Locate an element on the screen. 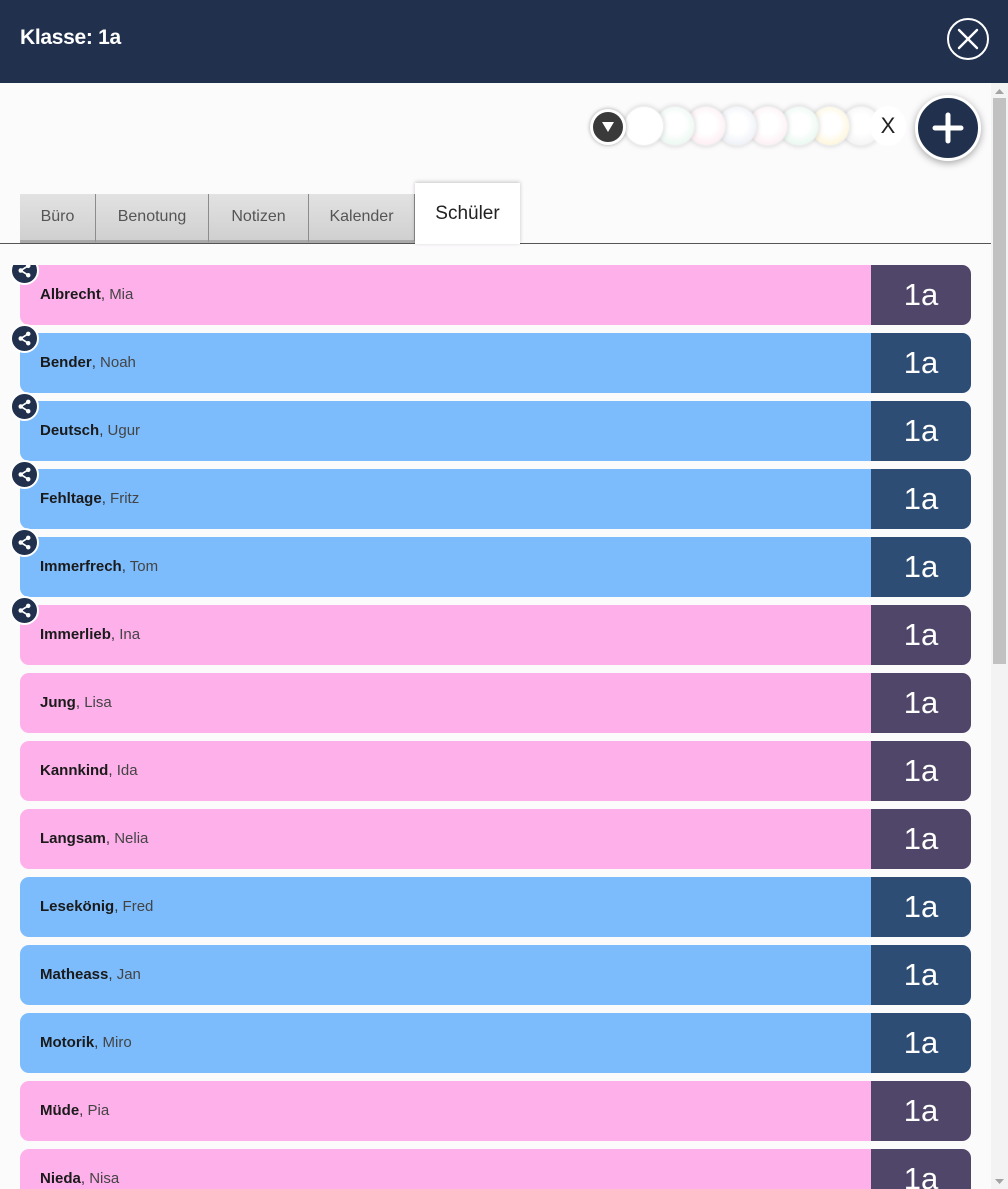  scrollbar-thumb is located at coordinates (999, 381).